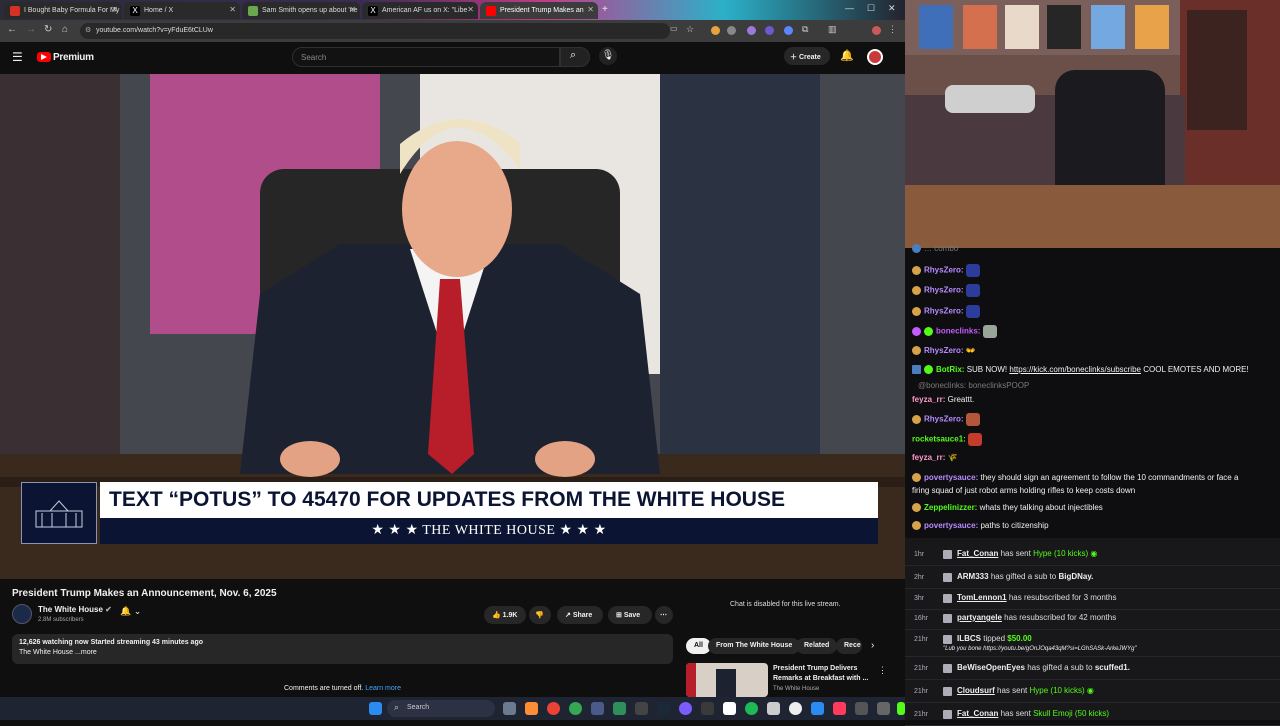  I want to click on chat-username: Zeppelinizzer:, so click(950, 507).